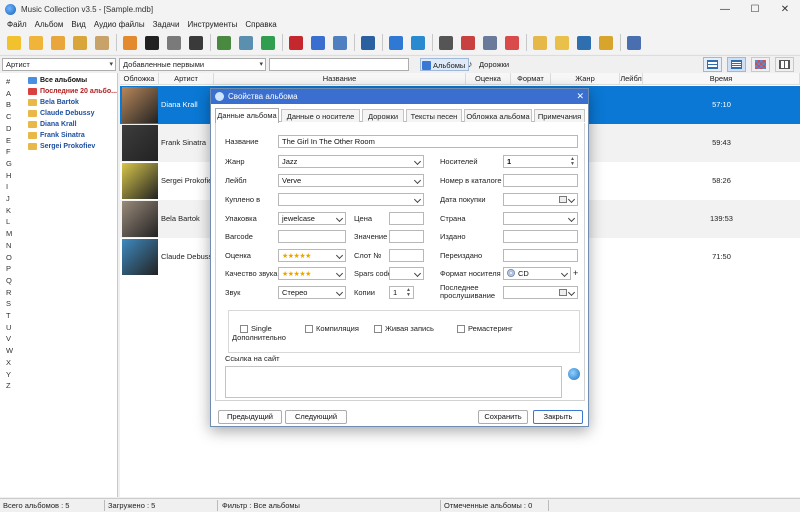 Image resolution: width=800 pixels, height=512 pixels. What do you see at coordinates (760, 64) in the screenshot?
I see `view-covers-button` at bounding box center [760, 64].